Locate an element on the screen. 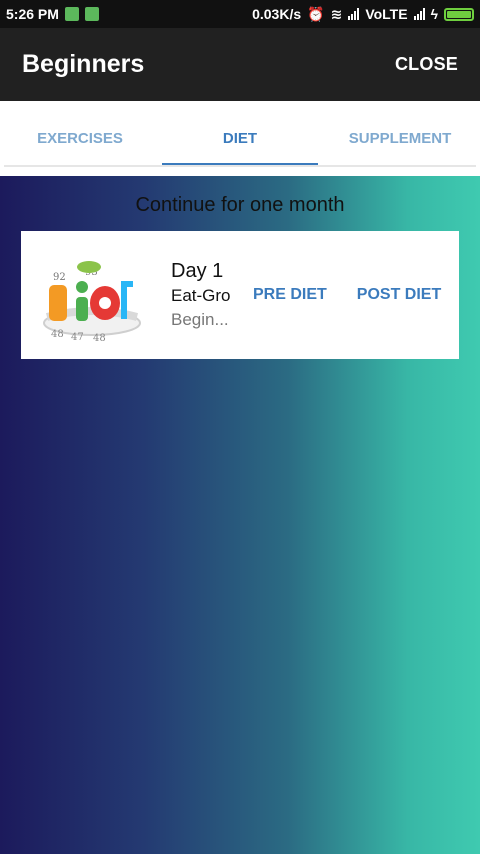  pre-diet-button: PRE DIET is located at coordinates (290, 295).